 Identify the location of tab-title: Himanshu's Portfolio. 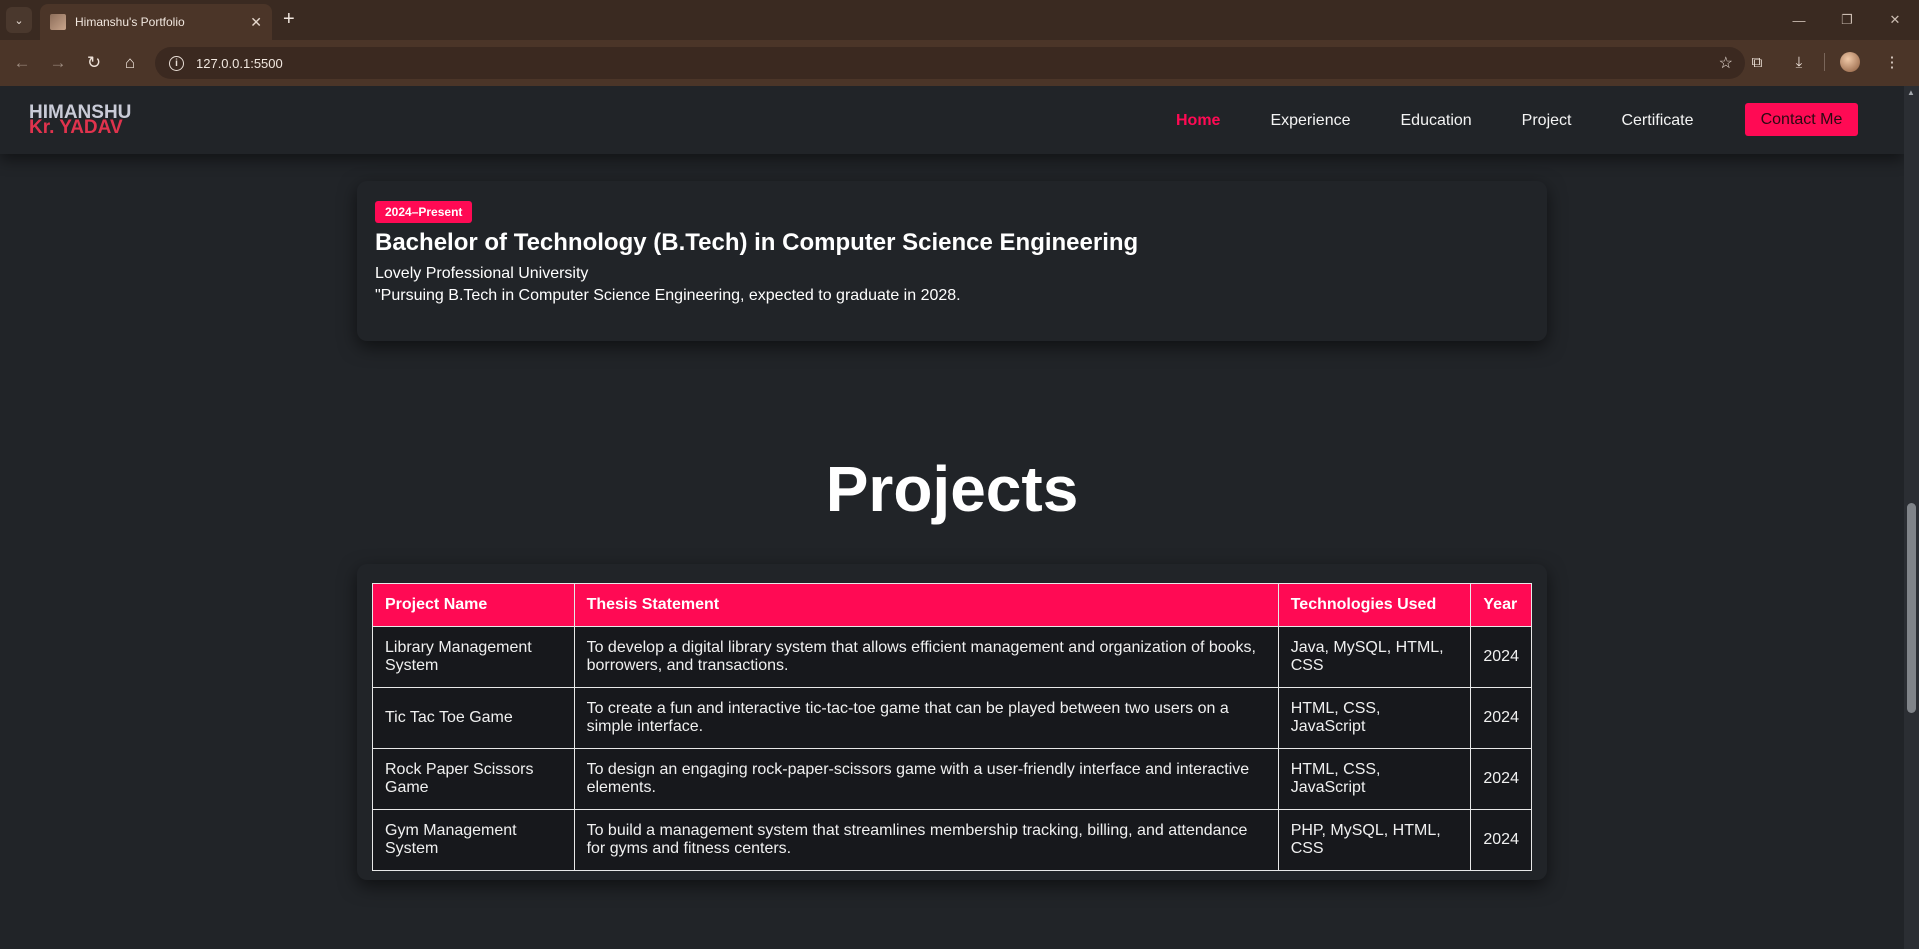
(130, 22).